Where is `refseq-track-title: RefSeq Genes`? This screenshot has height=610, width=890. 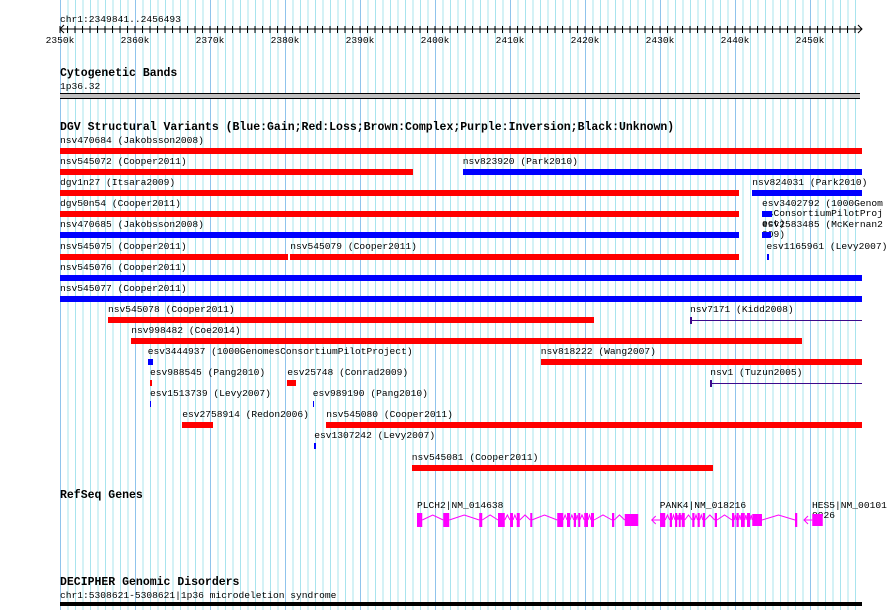
refseq-track-title: RefSeq Genes is located at coordinates (101, 495).